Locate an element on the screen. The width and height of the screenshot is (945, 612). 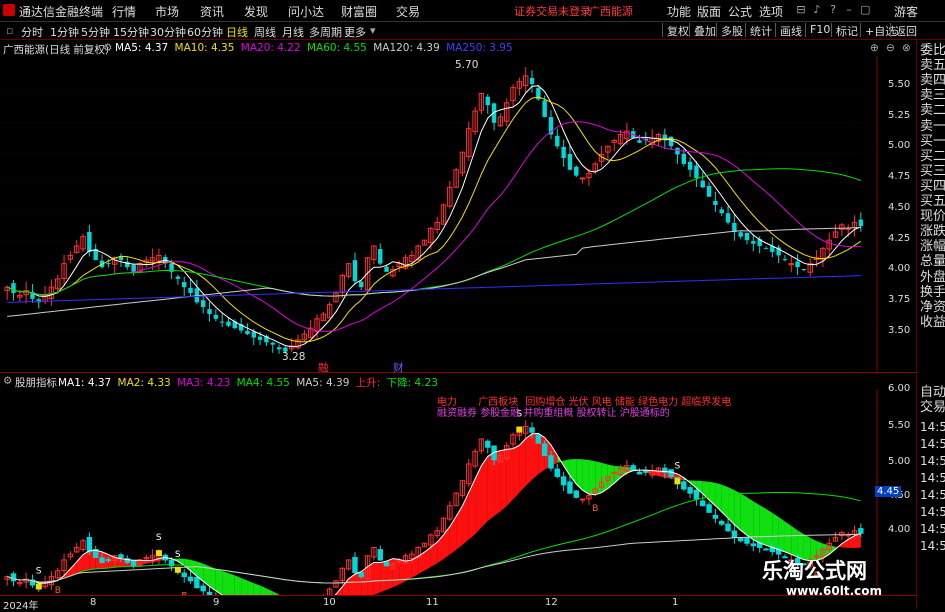
x-label-9: 9 is located at coordinates (216, 602).